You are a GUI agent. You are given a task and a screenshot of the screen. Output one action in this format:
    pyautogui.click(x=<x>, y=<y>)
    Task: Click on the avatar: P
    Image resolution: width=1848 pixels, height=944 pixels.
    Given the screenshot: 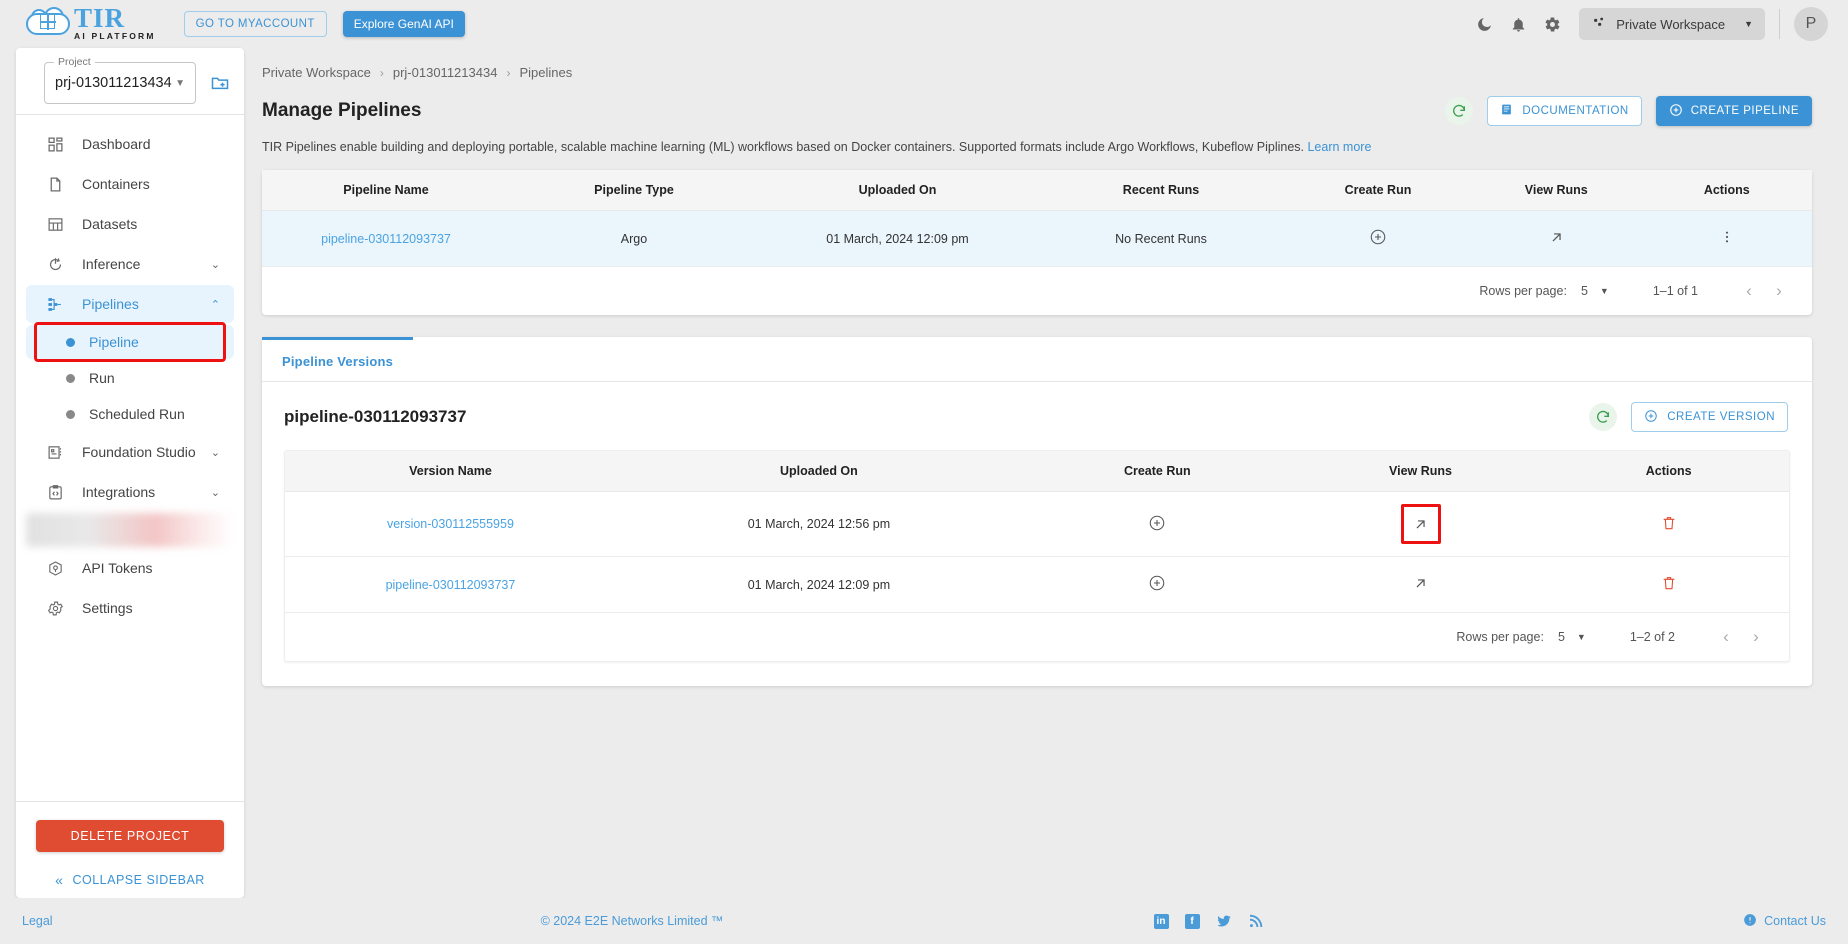 What is the action you would take?
    pyautogui.click(x=1811, y=24)
    